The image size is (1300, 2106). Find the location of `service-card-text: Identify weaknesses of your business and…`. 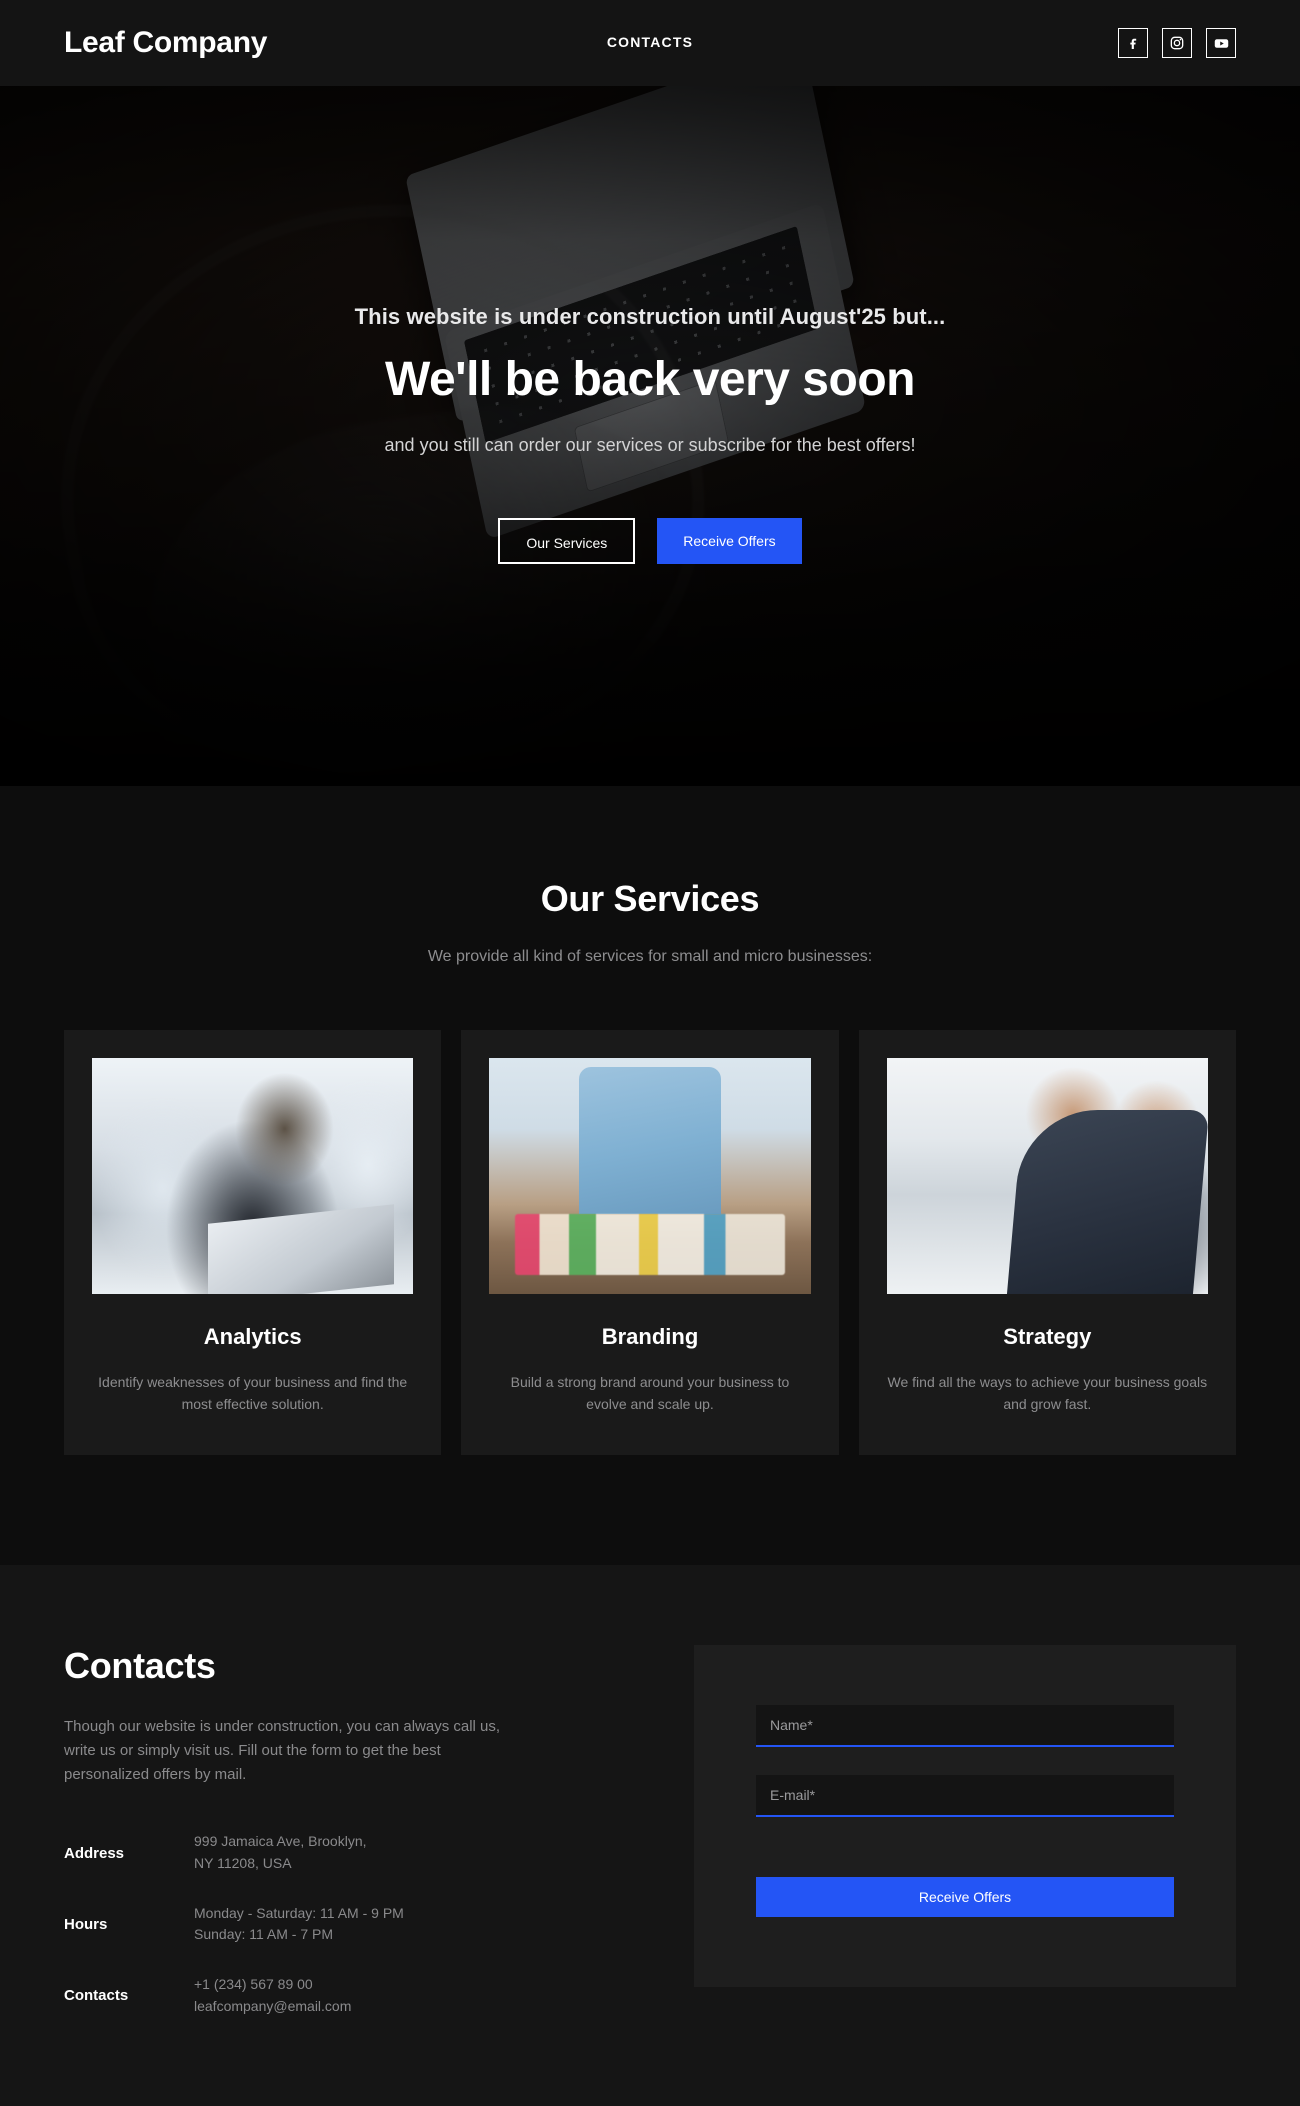

service-card-text: Identify weaknesses of your business and… is located at coordinates (253, 1393).